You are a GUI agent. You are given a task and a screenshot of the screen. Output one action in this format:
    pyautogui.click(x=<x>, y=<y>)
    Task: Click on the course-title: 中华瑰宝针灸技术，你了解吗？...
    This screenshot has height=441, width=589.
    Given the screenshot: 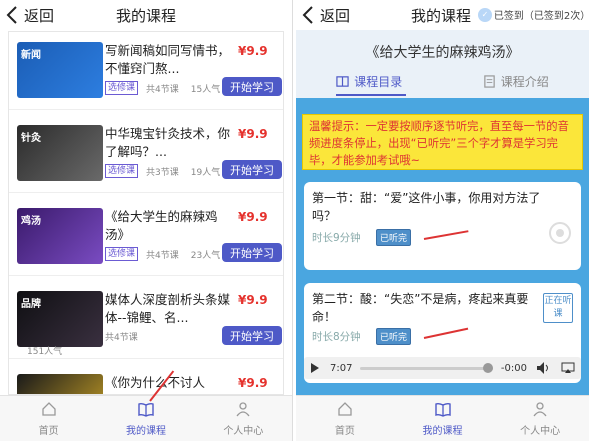 What is the action you would take?
    pyautogui.click(x=168, y=143)
    